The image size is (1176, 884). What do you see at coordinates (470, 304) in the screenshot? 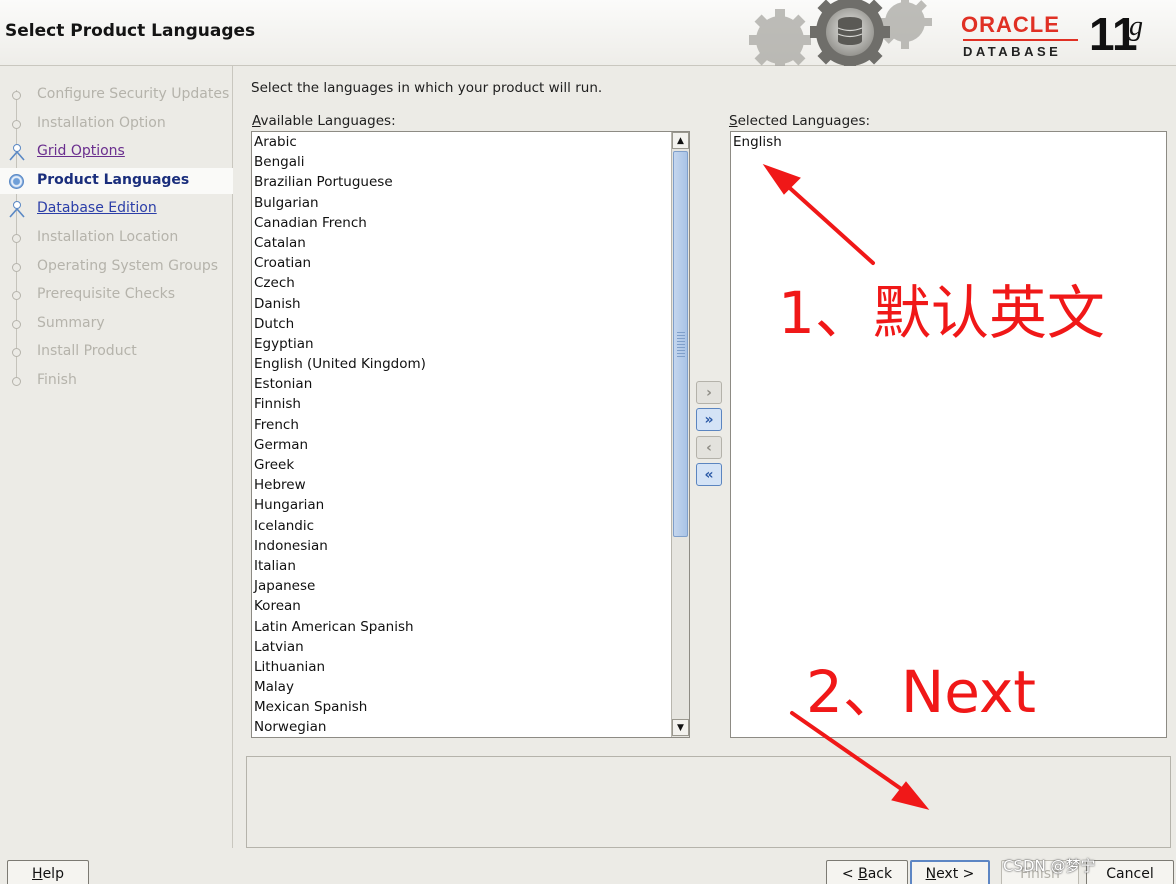
I see `available-language-item: Danish` at bounding box center [470, 304].